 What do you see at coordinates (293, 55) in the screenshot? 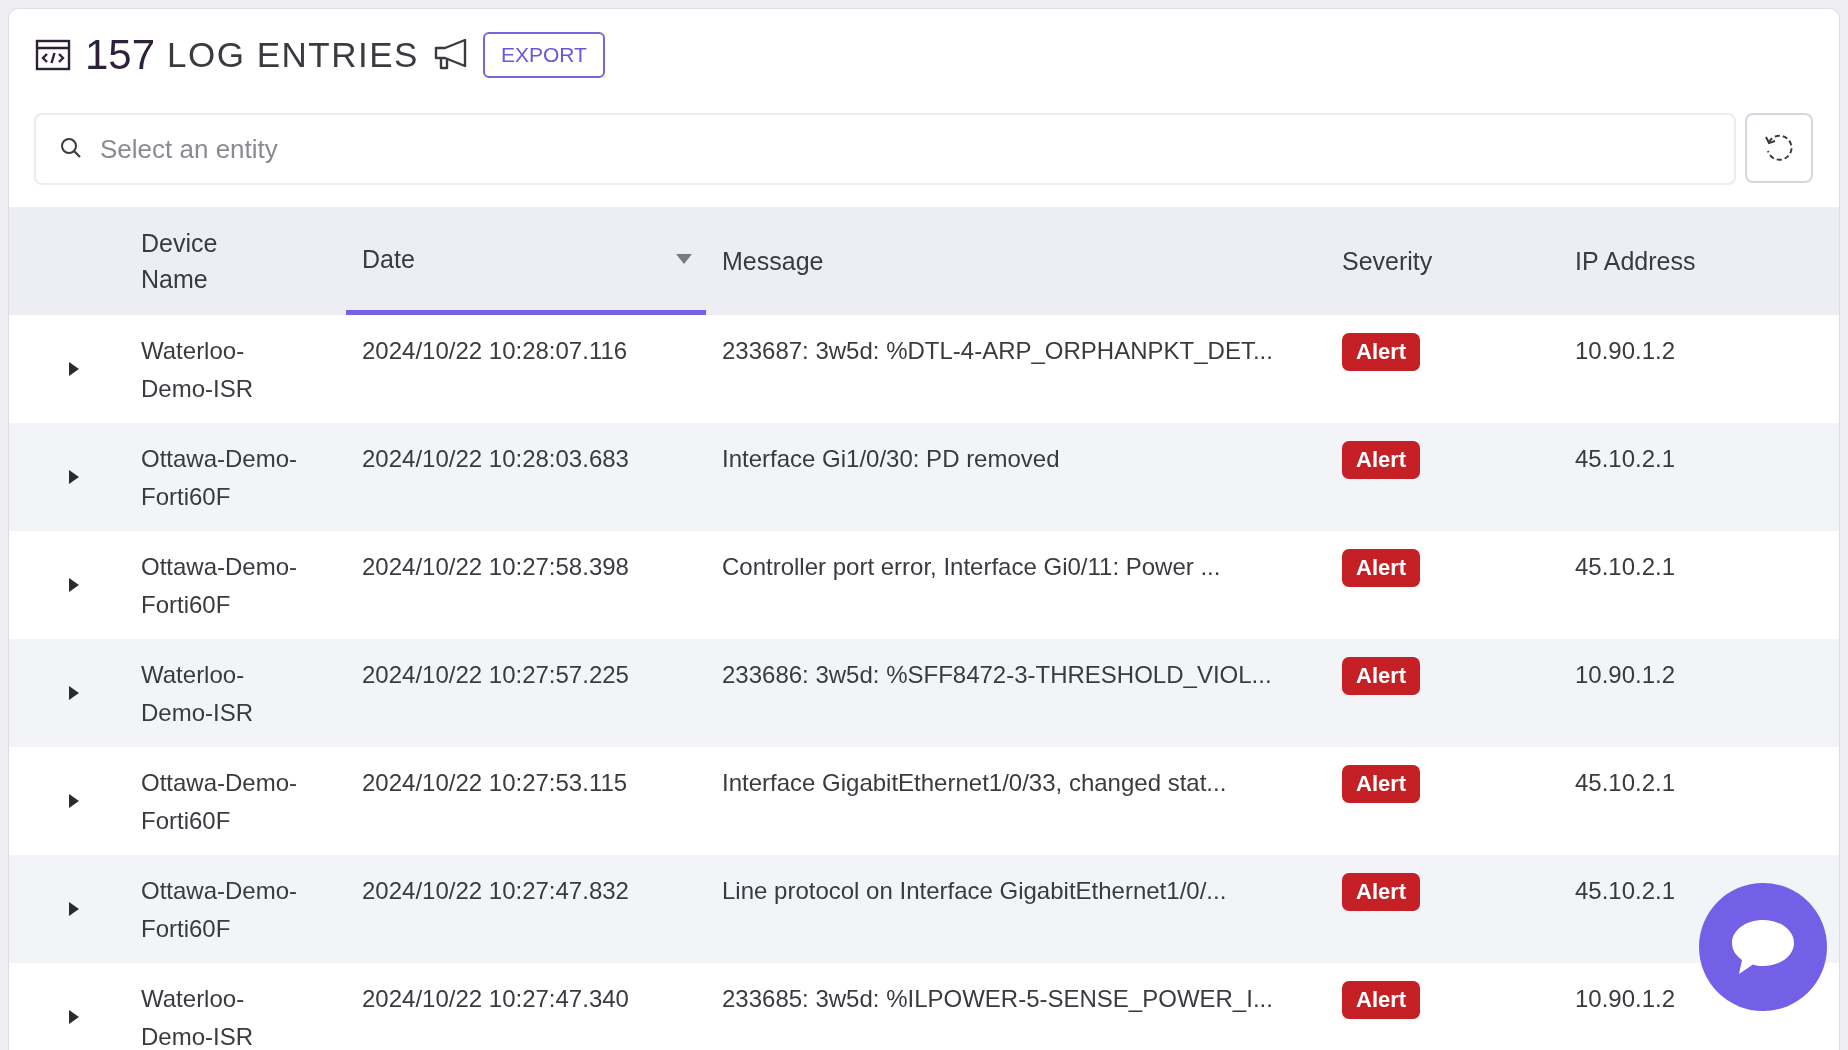
I see `page-title: LOG ENTRIES` at bounding box center [293, 55].